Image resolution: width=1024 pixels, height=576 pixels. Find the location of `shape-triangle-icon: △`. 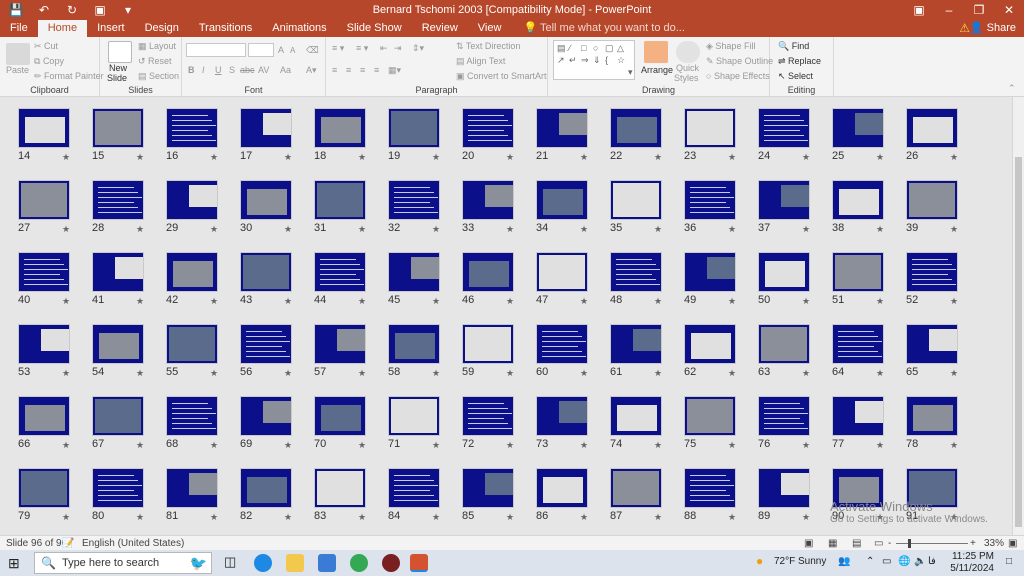

shape-triangle-icon: △ is located at coordinates (620, 48).